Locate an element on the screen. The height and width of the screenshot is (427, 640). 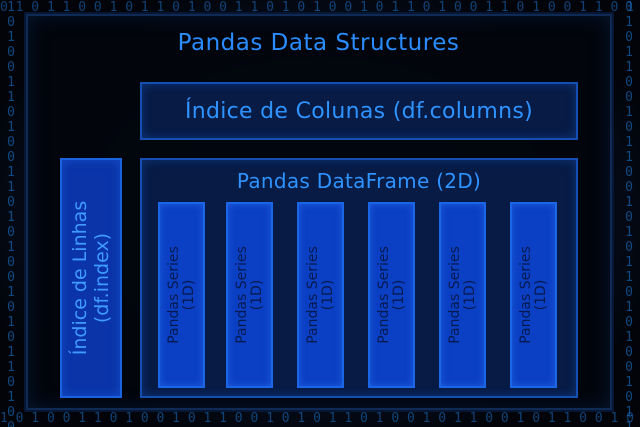
dataframe-label: Pandas DataFrame (2D) is located at coordinates (359, 181).